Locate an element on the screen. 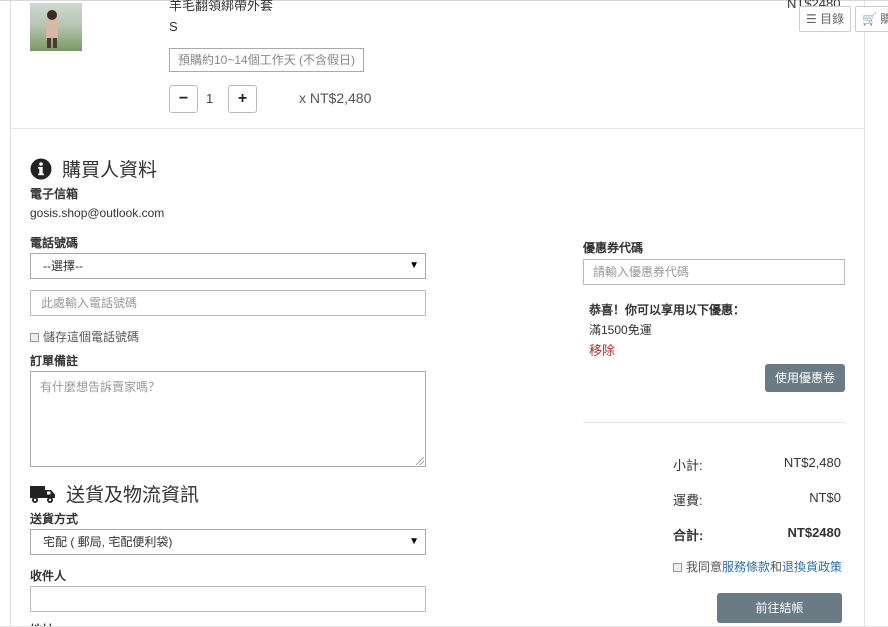  shipping-method-label: 送貨方式 is located at coordinates (54, 519).